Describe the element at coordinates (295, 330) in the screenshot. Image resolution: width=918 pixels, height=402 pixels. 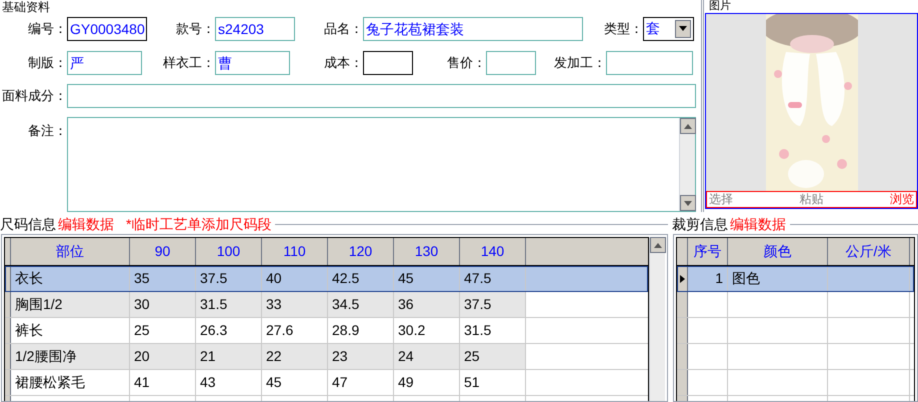
I see `table-cell: 27.6` at that location.